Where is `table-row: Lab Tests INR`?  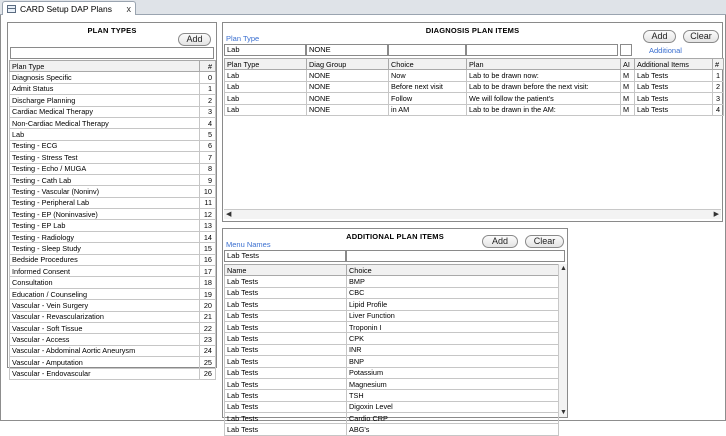
table-row: Lab Tests INR is located at coordinates (391, 350).